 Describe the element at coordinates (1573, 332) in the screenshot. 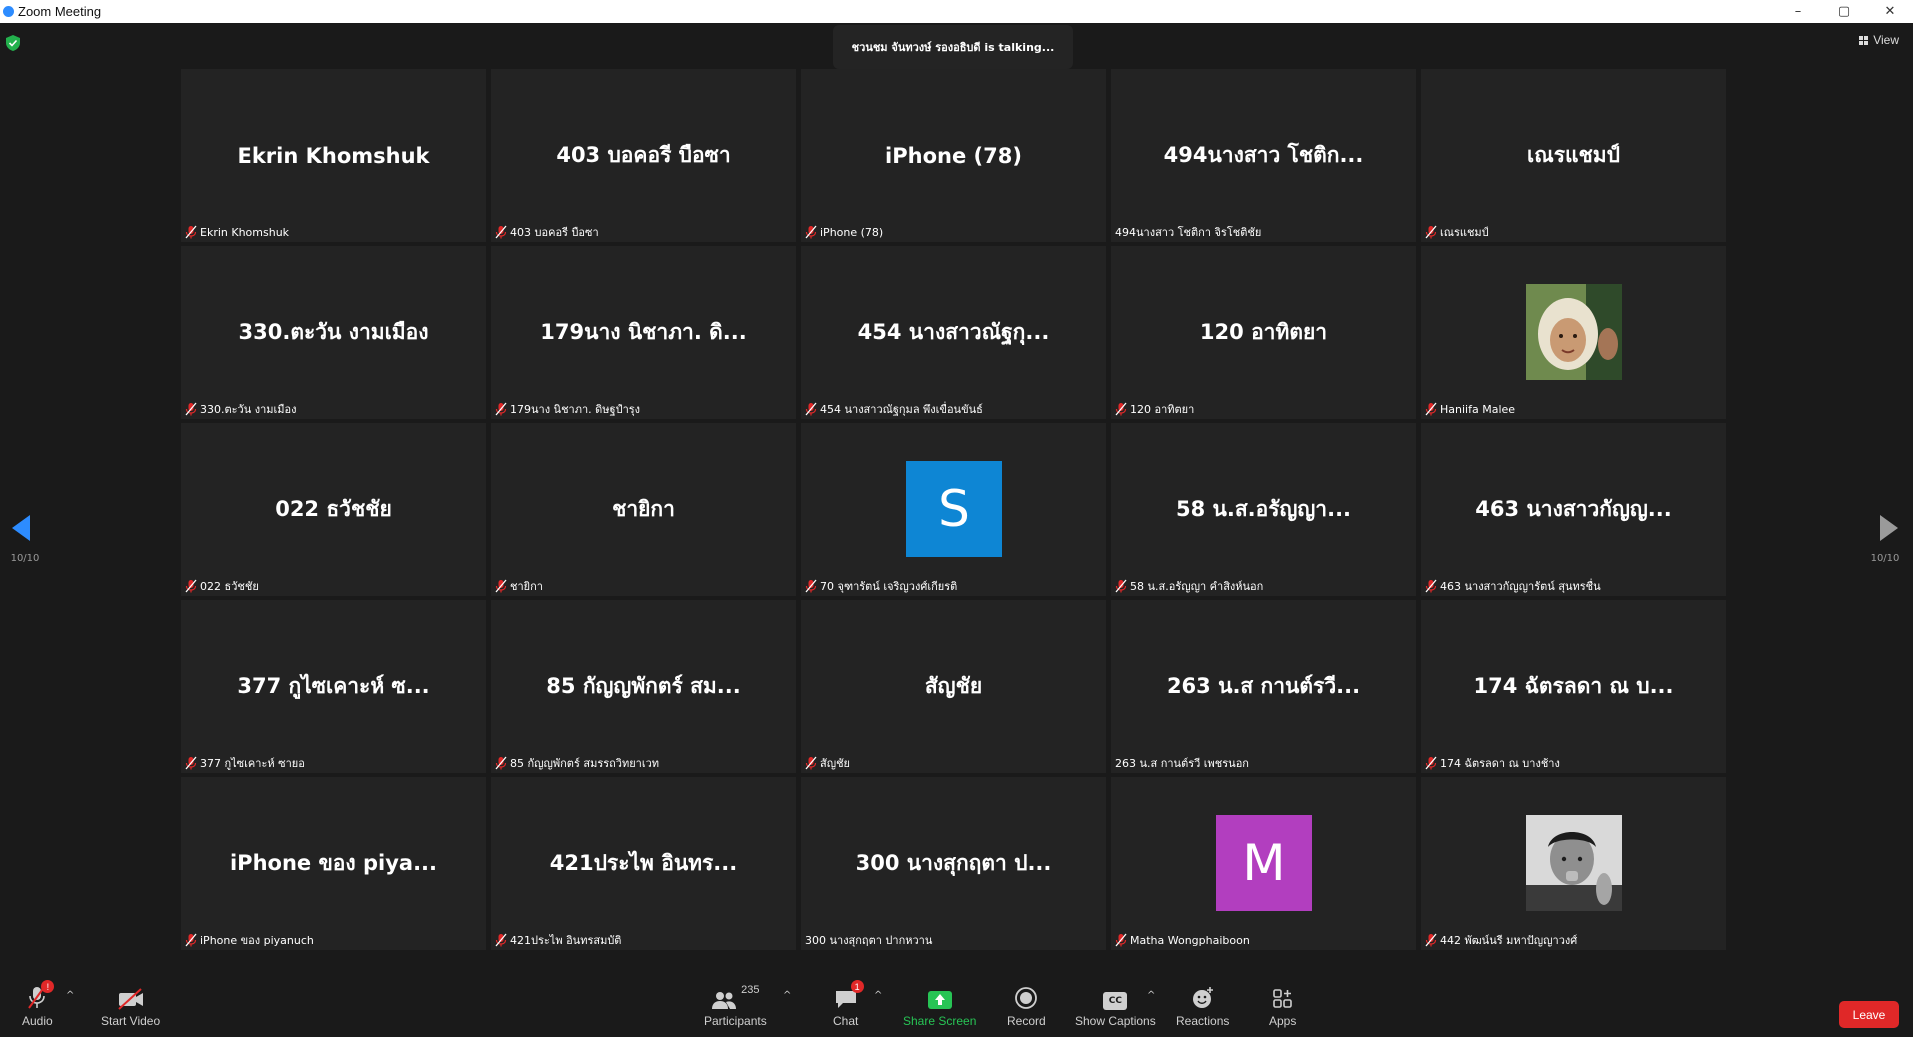

I see `participant-tile: Haniifa Malee` at that location.